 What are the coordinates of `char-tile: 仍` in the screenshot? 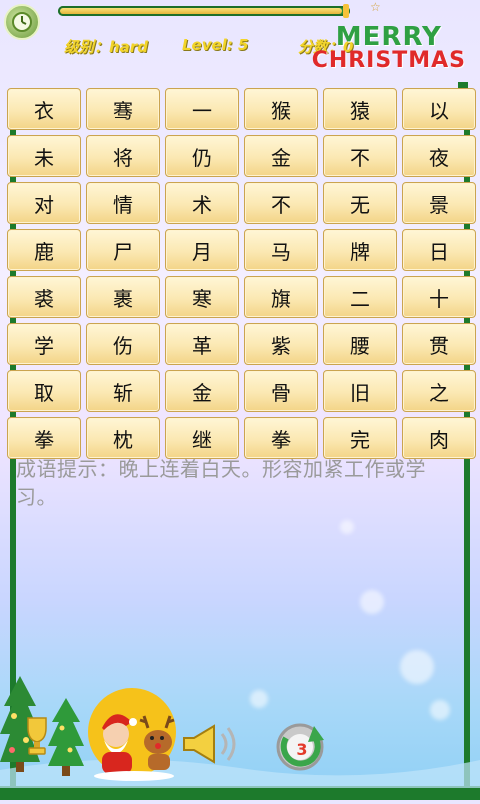 It's located at (202, 156).